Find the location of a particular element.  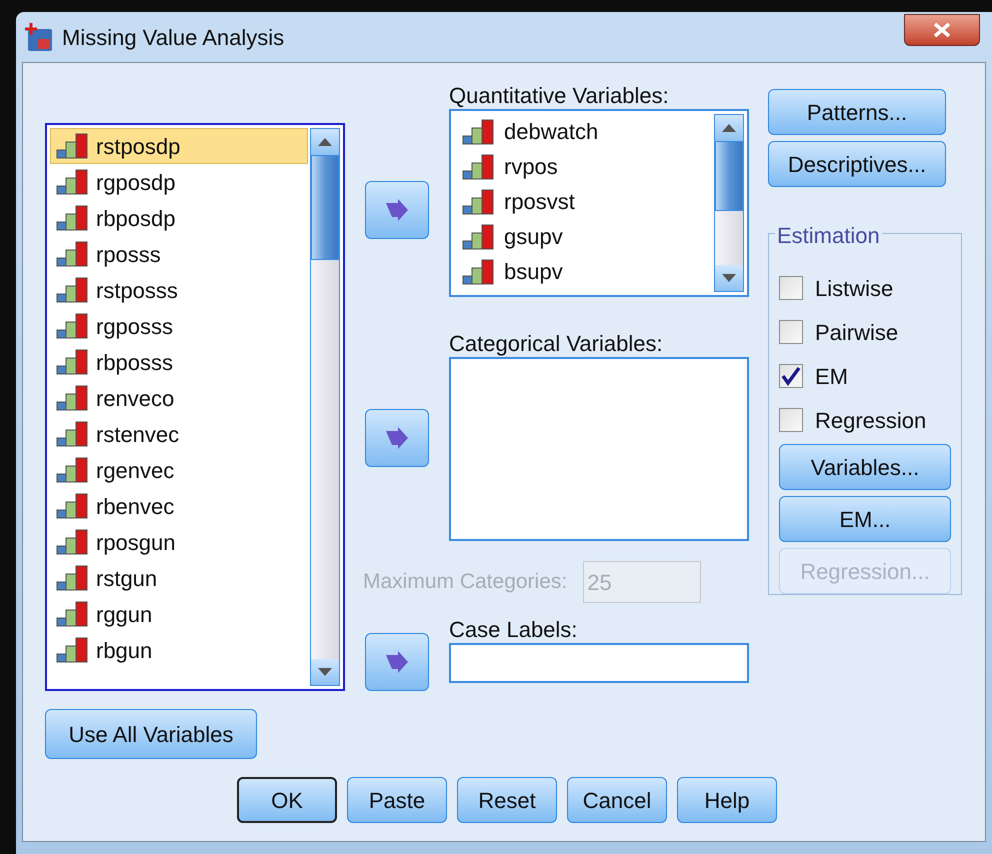

variable-list-item: rbgun is located at coordinates (179, 650).